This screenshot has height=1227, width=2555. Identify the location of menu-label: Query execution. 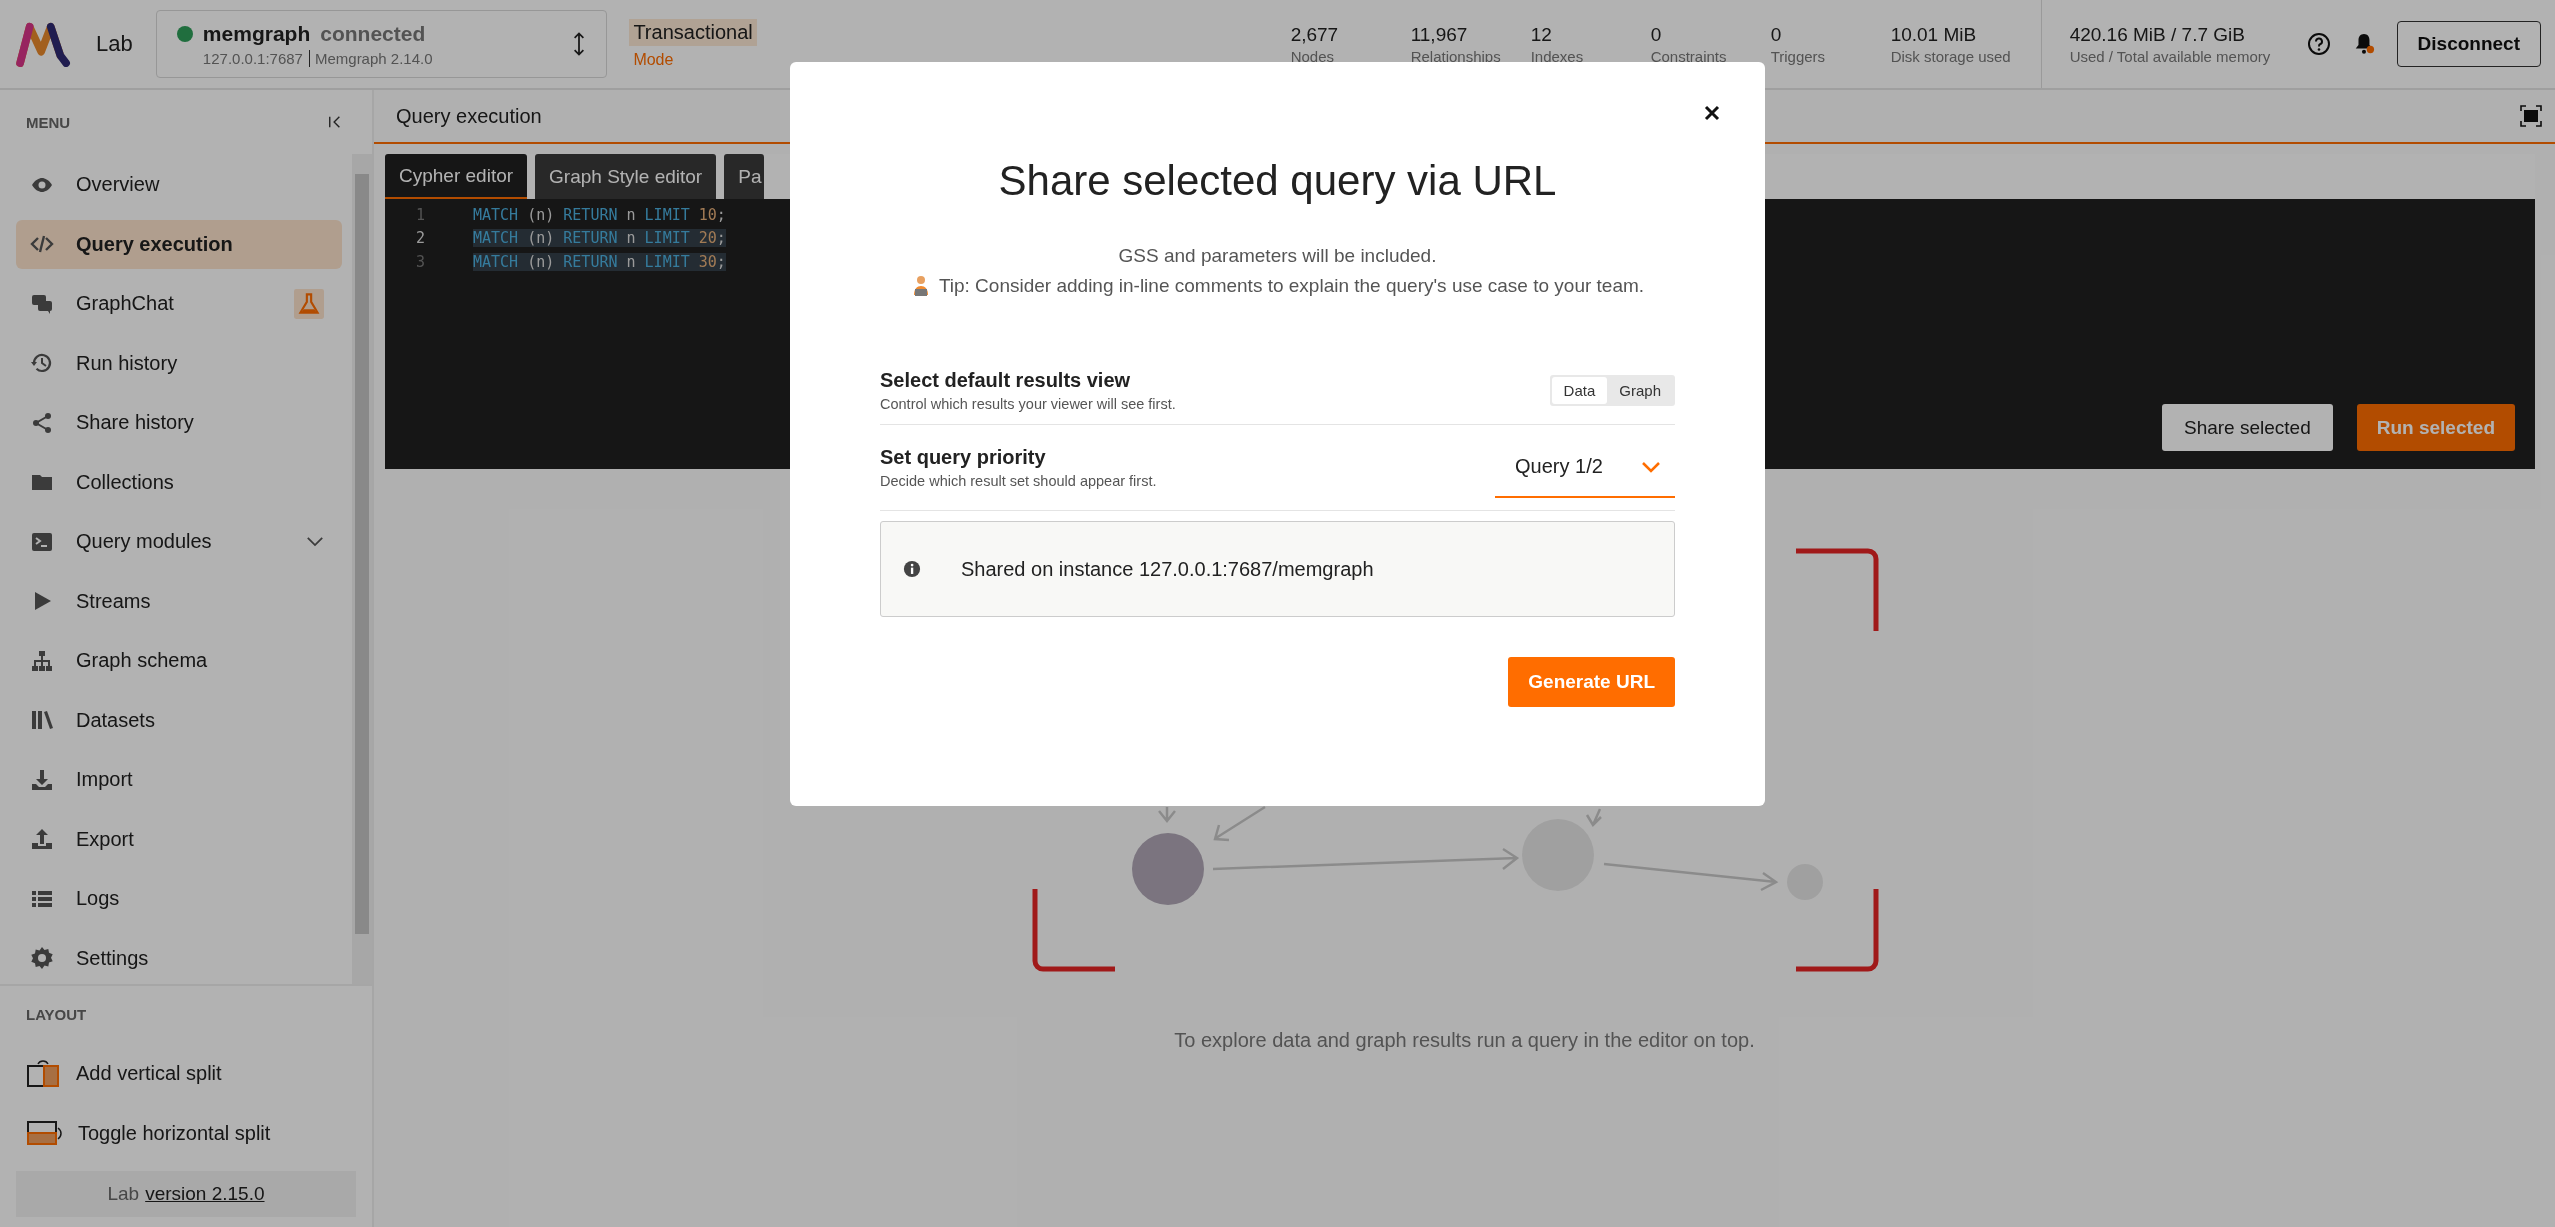
(155, 244).